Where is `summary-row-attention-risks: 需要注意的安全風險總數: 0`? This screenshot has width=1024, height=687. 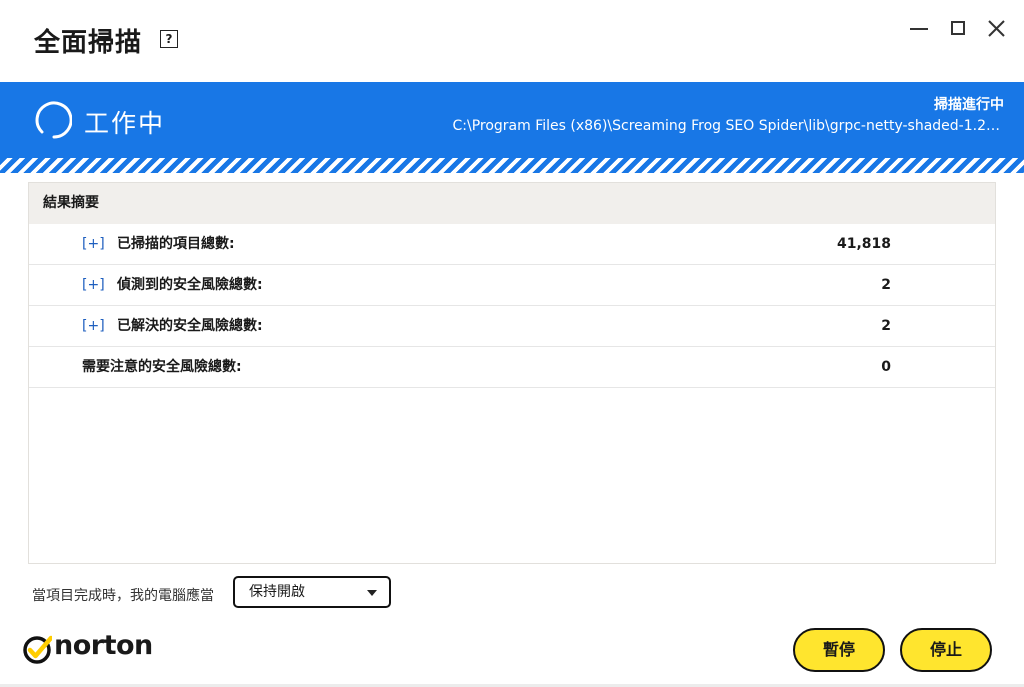 summary-row-attention-risks: 需要注意的安全風險總數: 0 is located at coordinates (512, 367).